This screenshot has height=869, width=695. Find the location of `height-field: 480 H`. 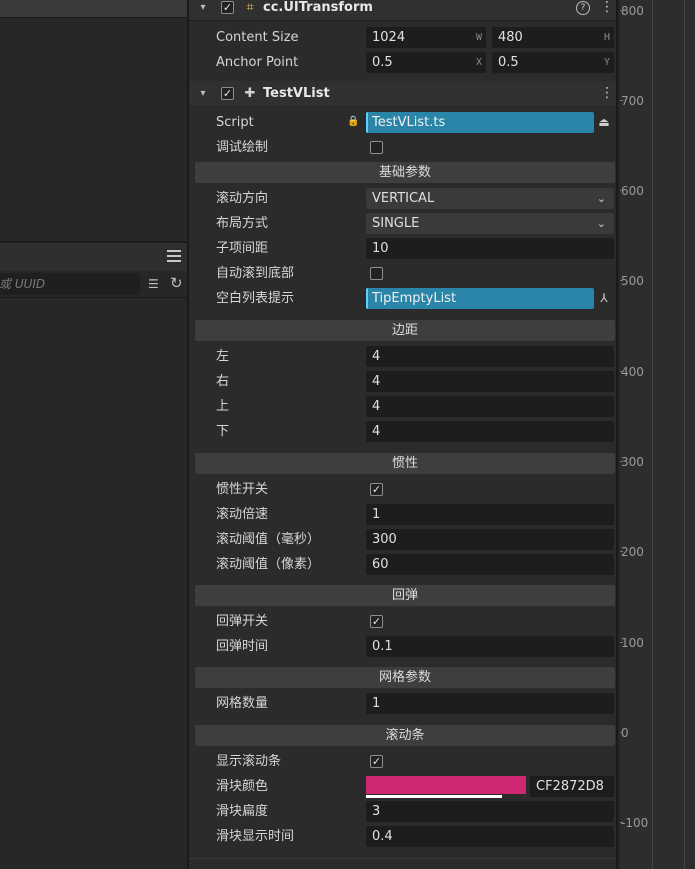

height-field: 480 H is located at coordinates (553, 37).